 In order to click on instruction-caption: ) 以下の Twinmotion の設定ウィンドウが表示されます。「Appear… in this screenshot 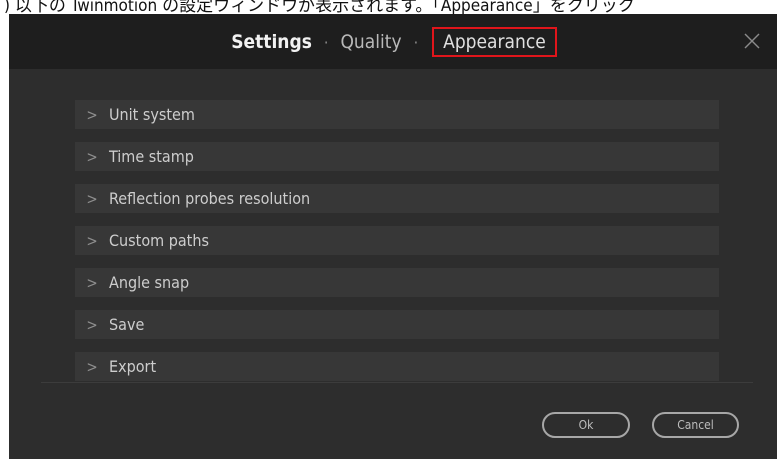, I will do `click(319, 7)`.